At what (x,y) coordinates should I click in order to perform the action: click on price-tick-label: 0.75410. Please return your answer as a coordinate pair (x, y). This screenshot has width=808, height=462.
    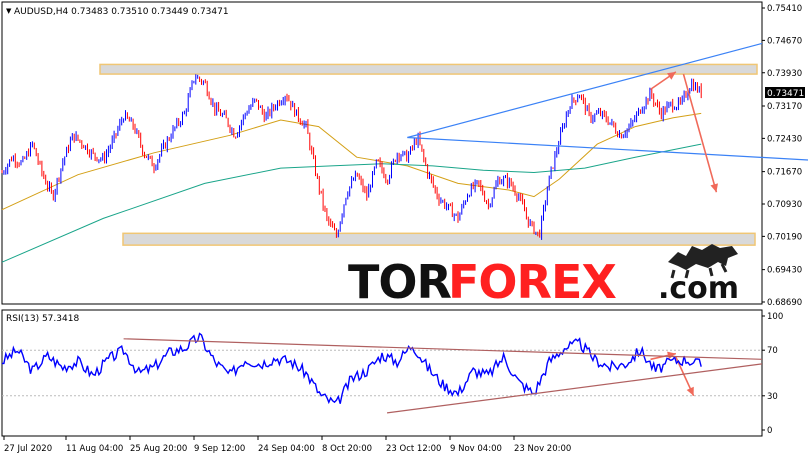
    Looking at the image, I should click on (784, 9).